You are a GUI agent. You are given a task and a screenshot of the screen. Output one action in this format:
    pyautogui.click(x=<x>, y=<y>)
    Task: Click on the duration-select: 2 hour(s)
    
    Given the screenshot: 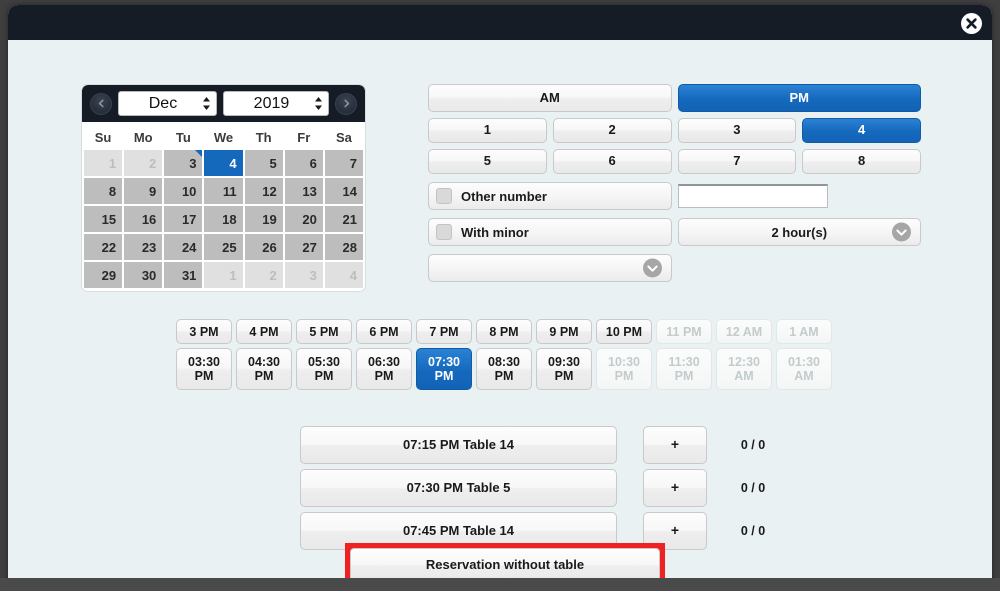 What is the action you would take?
    pyautogui.click(x=799, y=232)
    